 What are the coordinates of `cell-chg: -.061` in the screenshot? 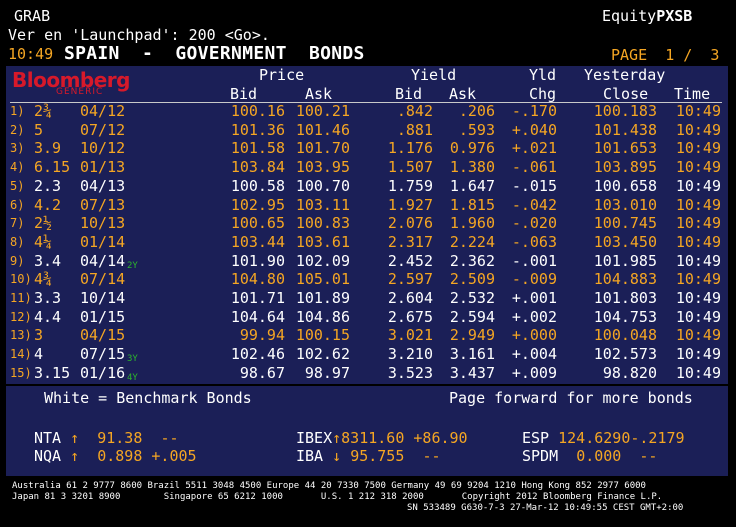 It's located at (534, 167).